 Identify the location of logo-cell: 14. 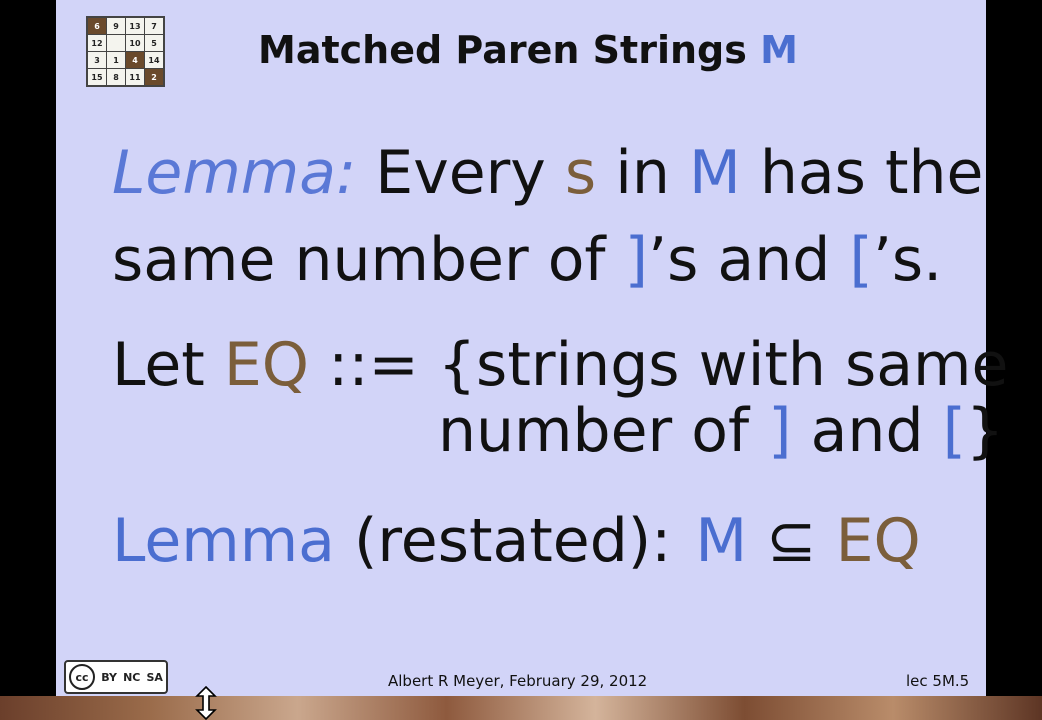
(154, 60).